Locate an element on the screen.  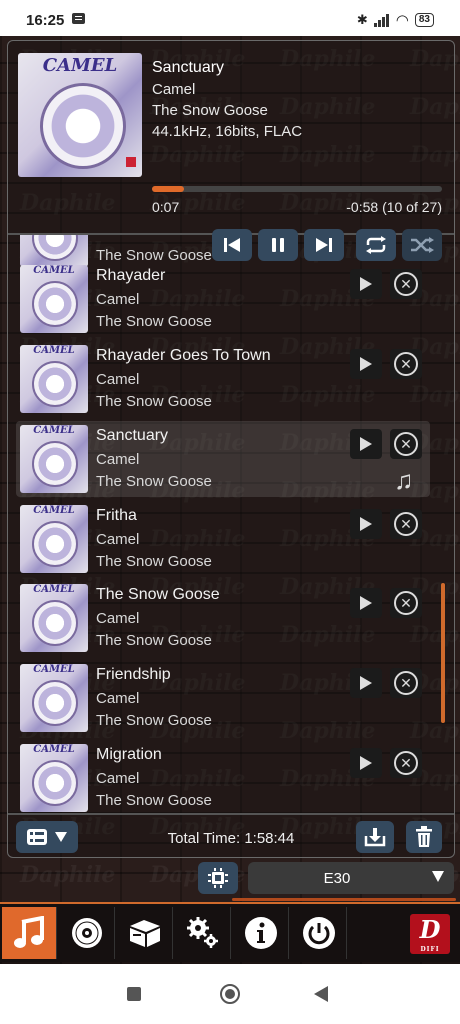
music-icon is located at coordinates (29, 932).